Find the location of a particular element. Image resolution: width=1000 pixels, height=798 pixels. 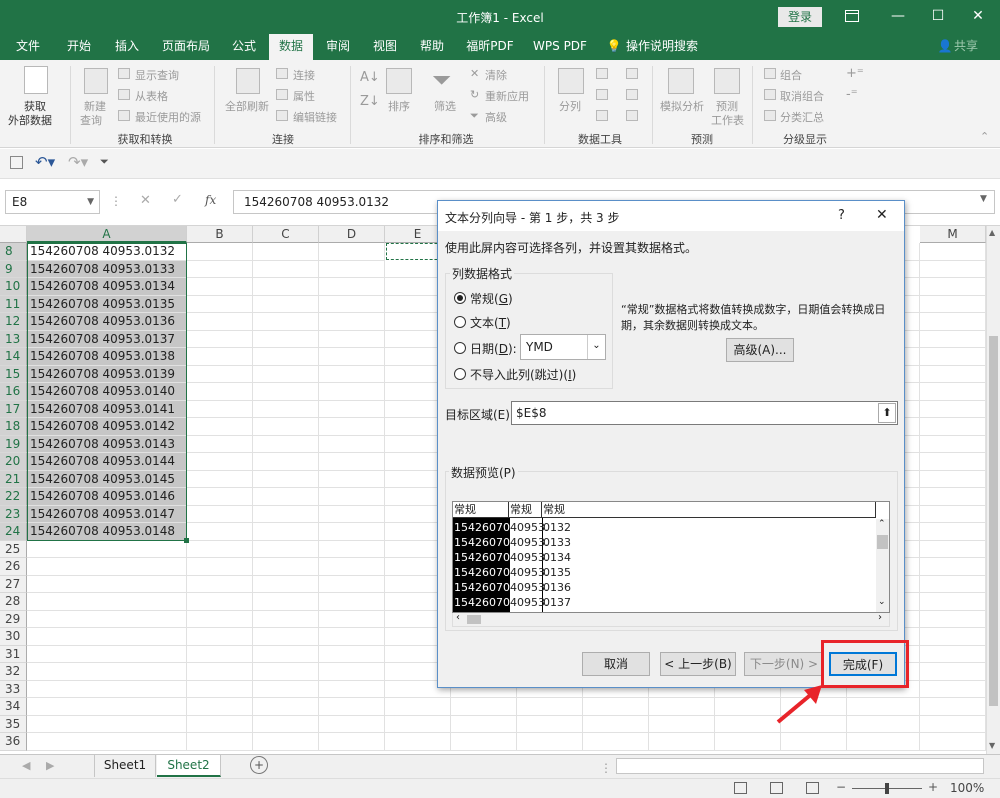

select-all-corner is located at coordinates (13, 234).